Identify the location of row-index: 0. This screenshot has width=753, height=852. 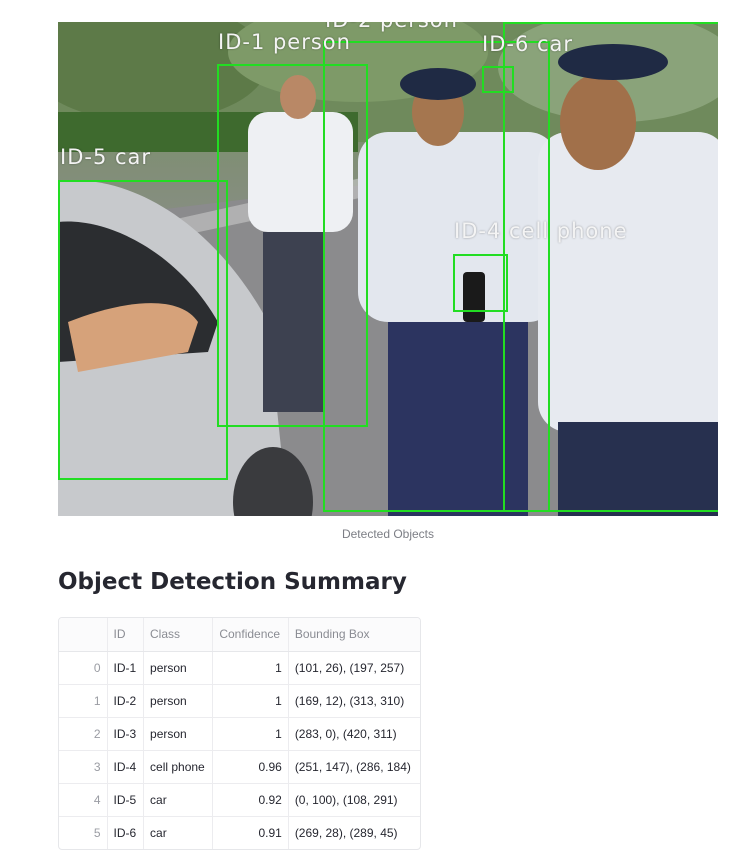
(83, 668).